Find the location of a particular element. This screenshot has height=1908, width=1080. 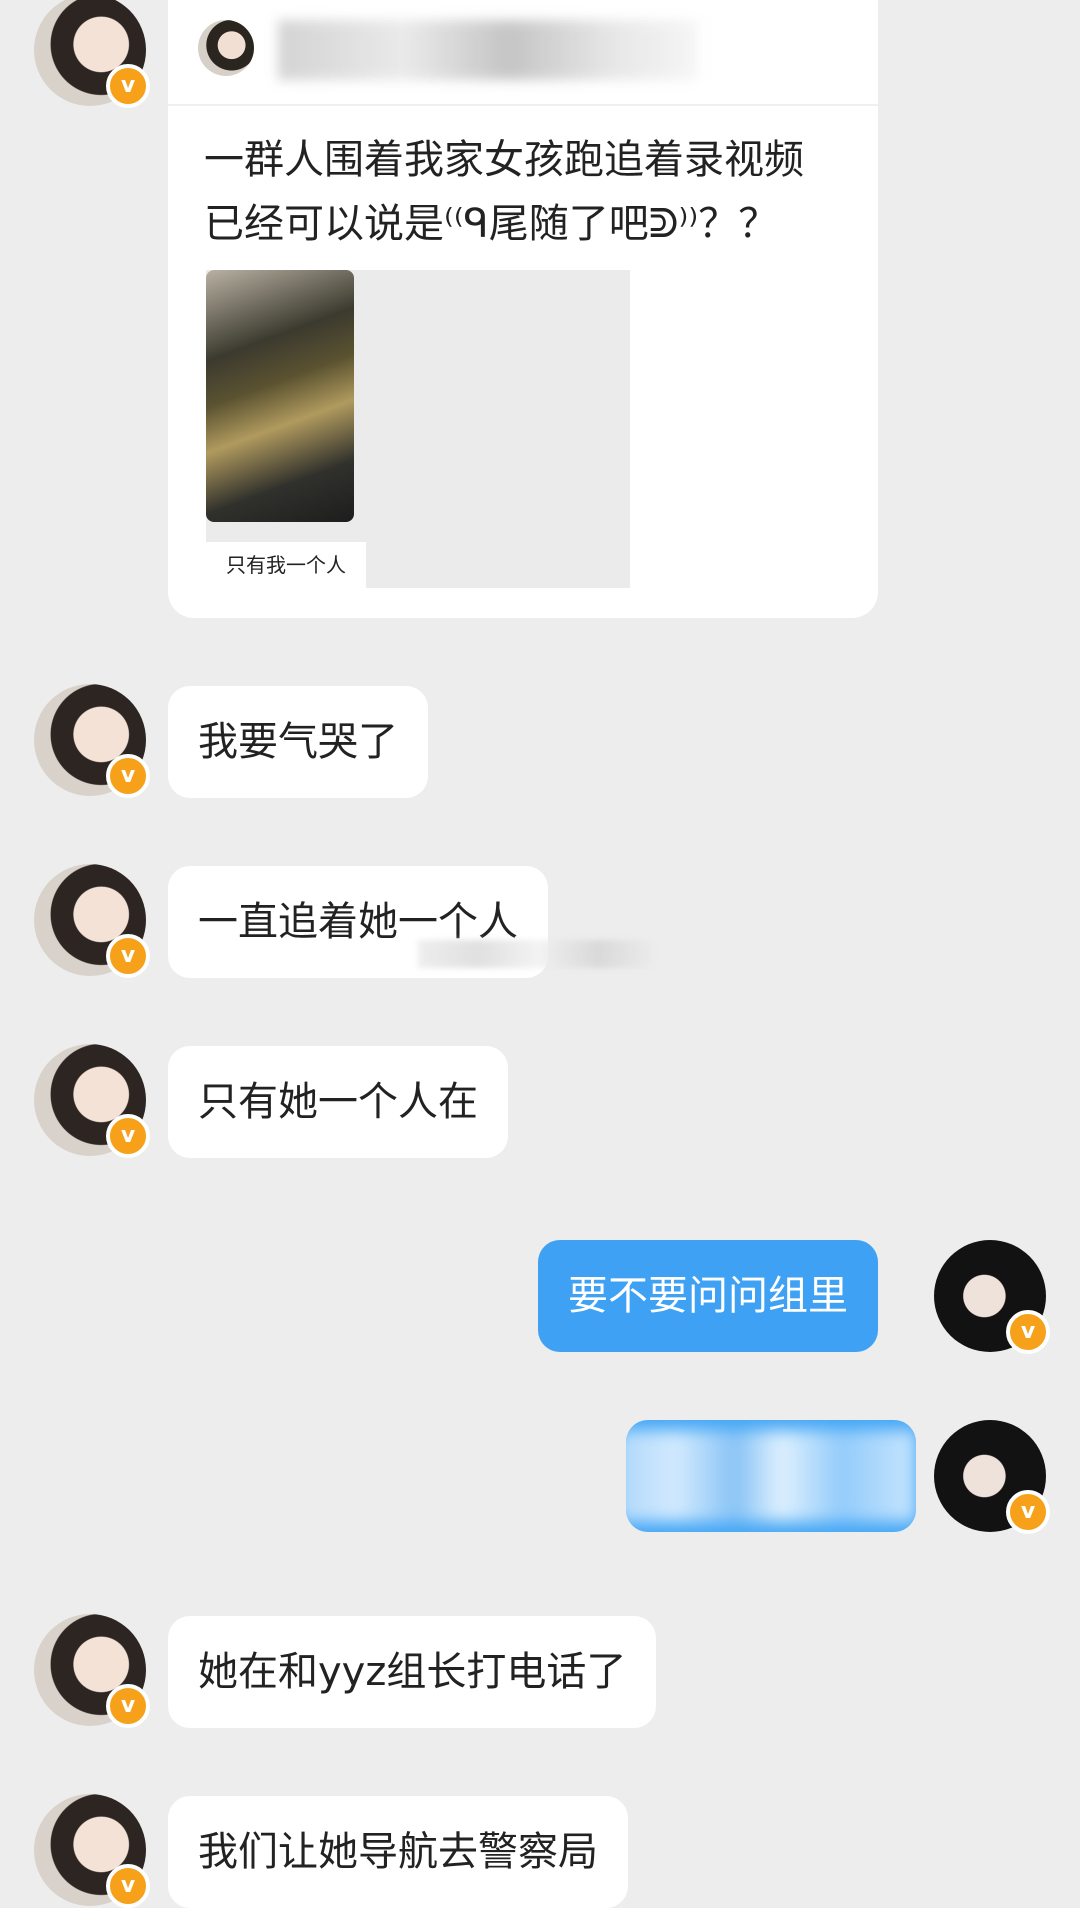

chat-bubble: 我们让她导航去警察局 is located at coordinates (398, 1852).